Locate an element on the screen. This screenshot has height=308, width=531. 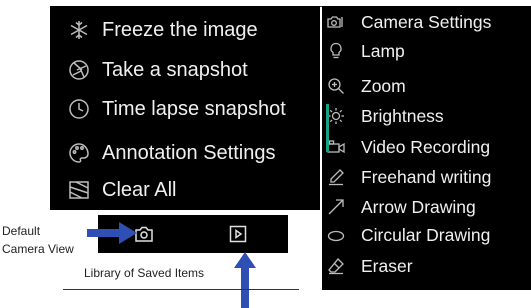
clock-icon is located at coordinates (79, 109).